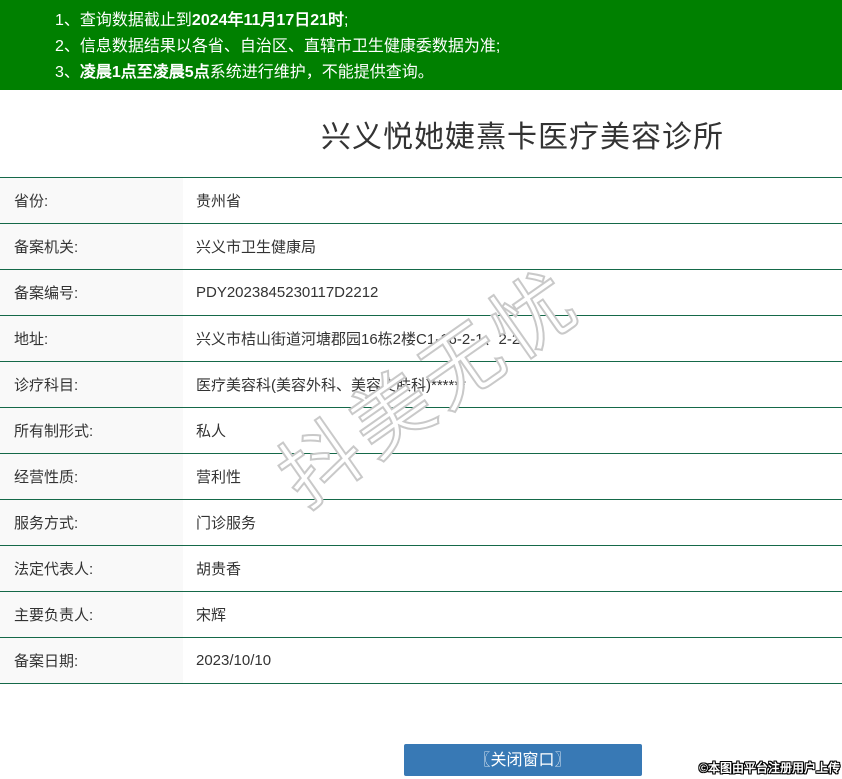 The image size is (842, 779). What do you see at coordinates (421, 293) in the screenshot?
I see `table-row: 备案编号: PDY2023845230117D2212` at bounding box center [421, 293].